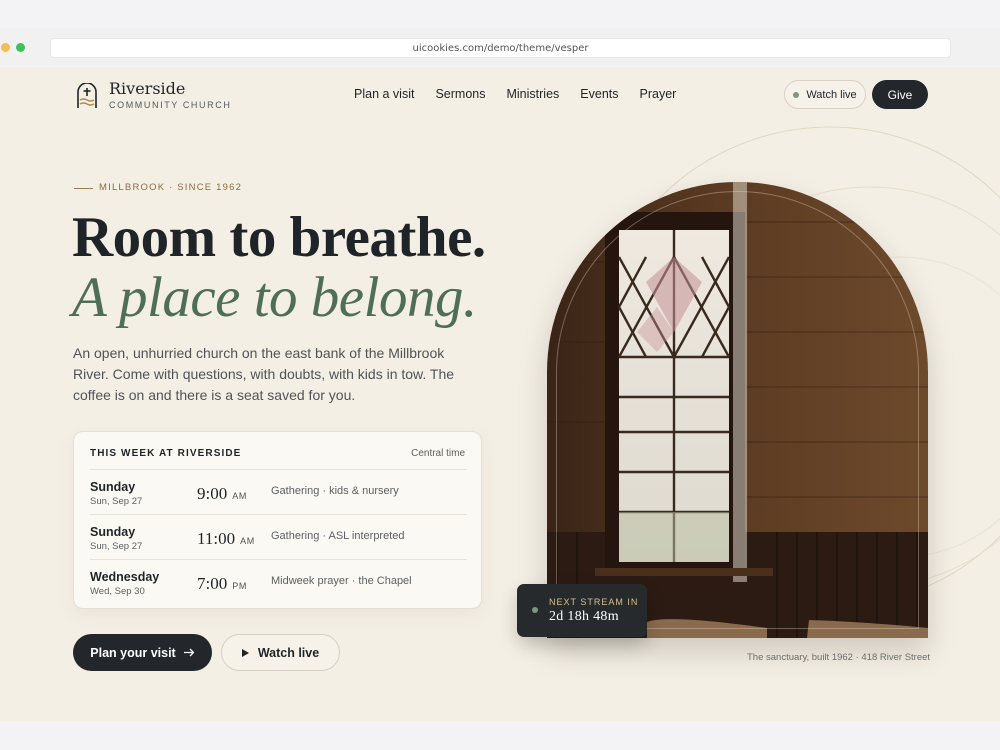  I want to click on nav-item-events: Events, so click(599, 94).